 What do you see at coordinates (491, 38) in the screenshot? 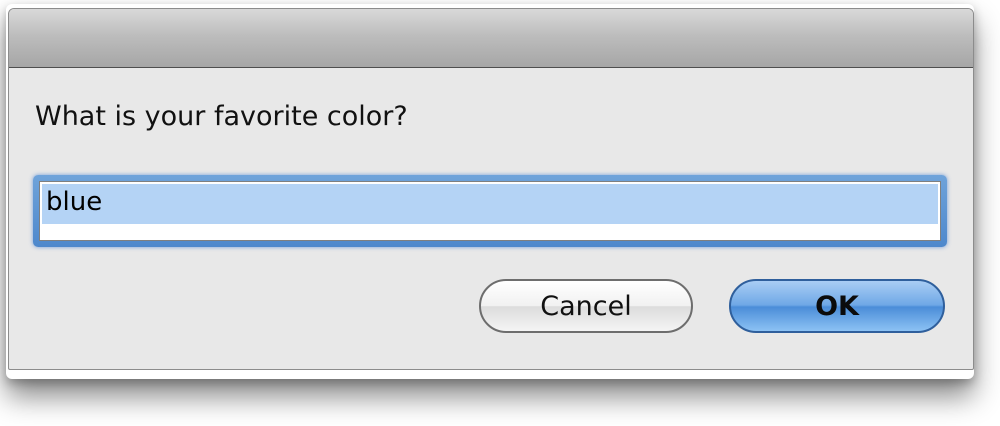
I see `dialog-titlebar` at bounding box center [491, 38].